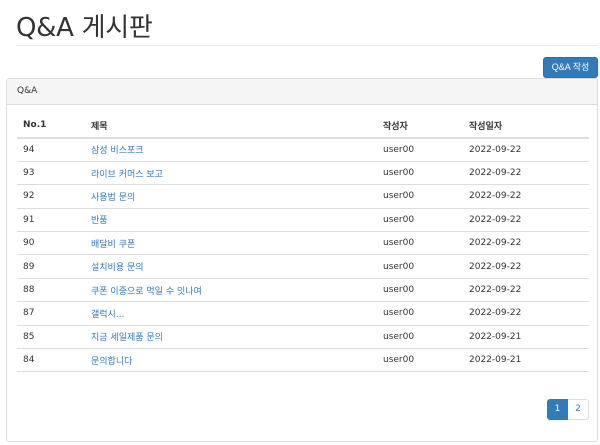  What do you see at coordinates (303, 173) in the screenshot?
I see `table-row: 93 라이브 커머스 보고 user00 2022-09-22` at bounding box center [303, 173].